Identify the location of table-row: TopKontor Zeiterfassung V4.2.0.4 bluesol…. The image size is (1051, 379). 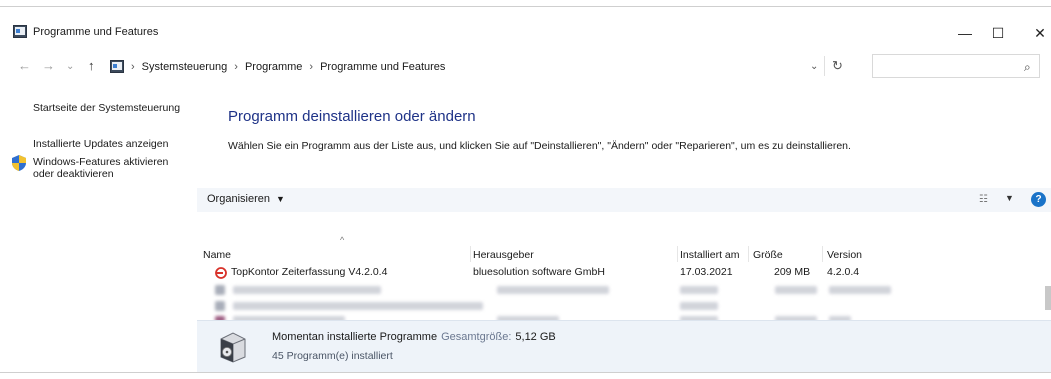
(617, 273).